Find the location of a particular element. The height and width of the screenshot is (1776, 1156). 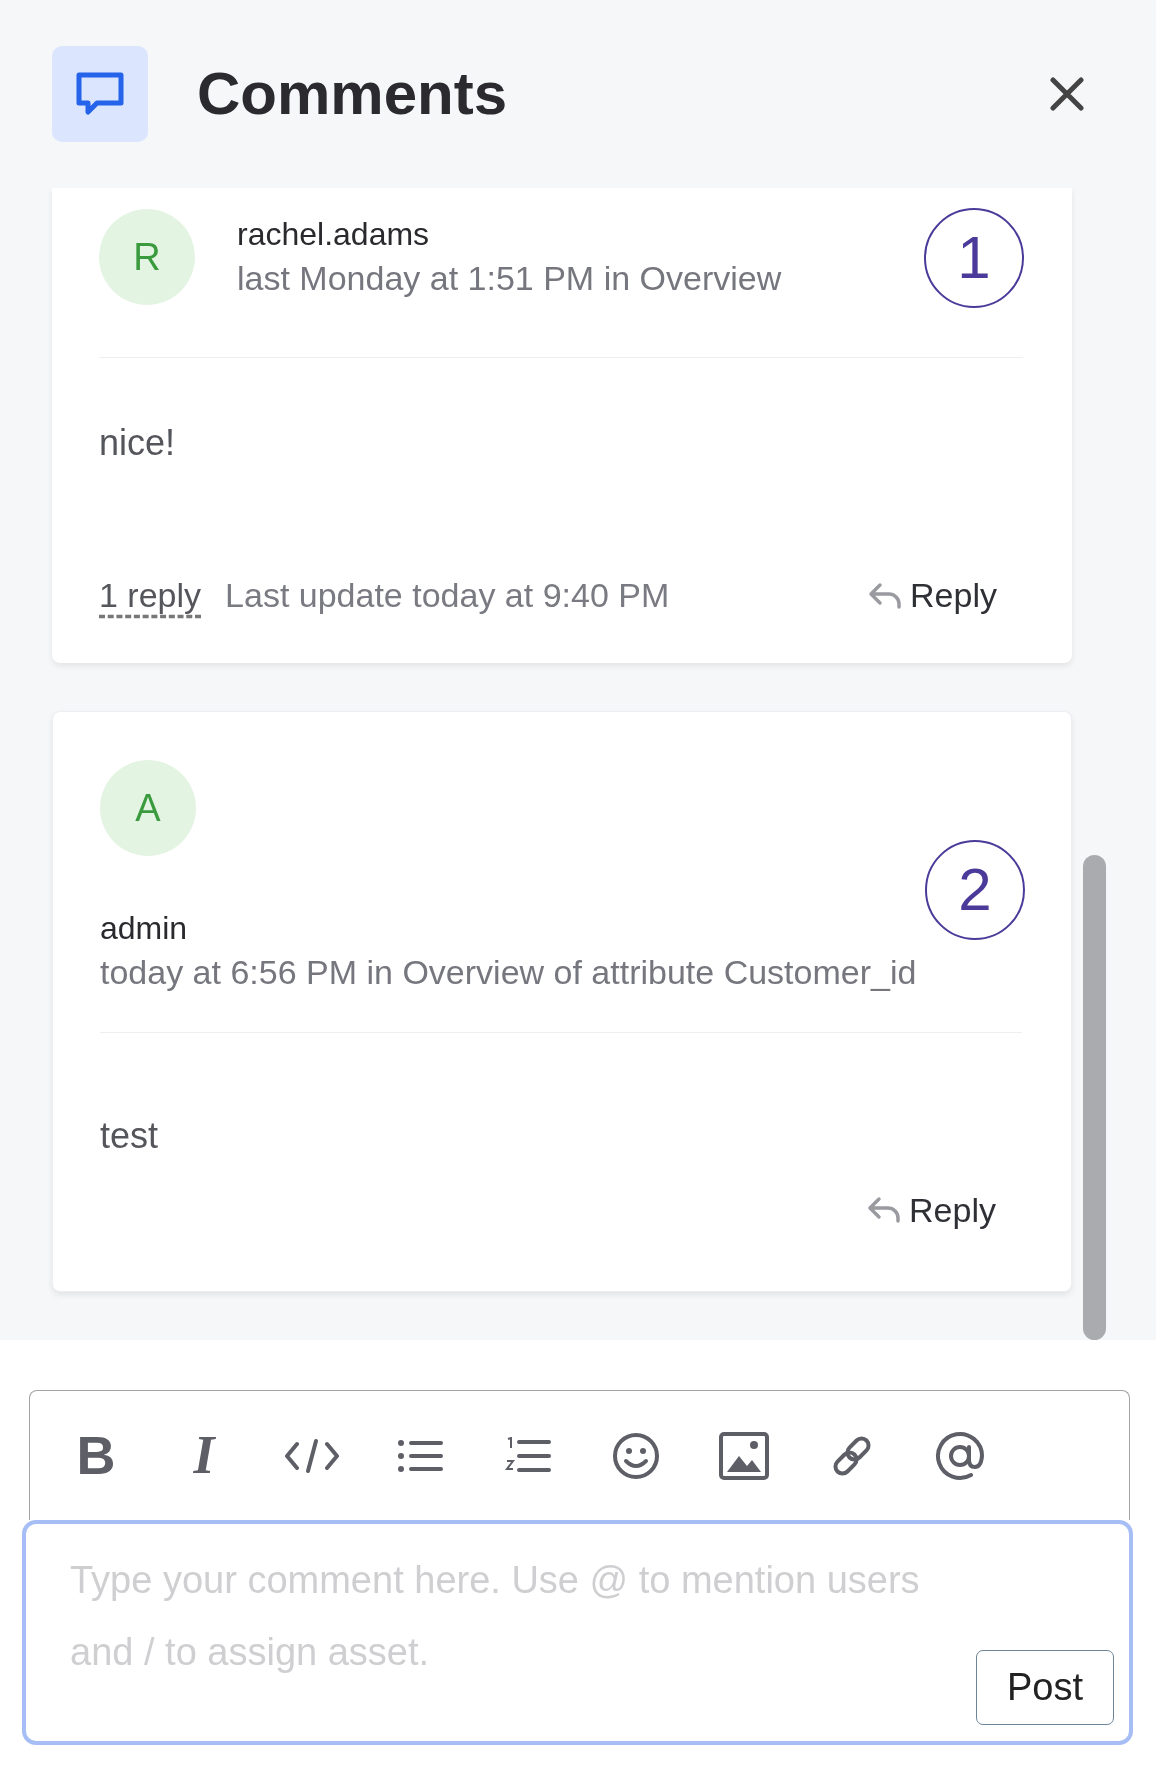

panel-title: Comments is located at coordinates (352, 94).